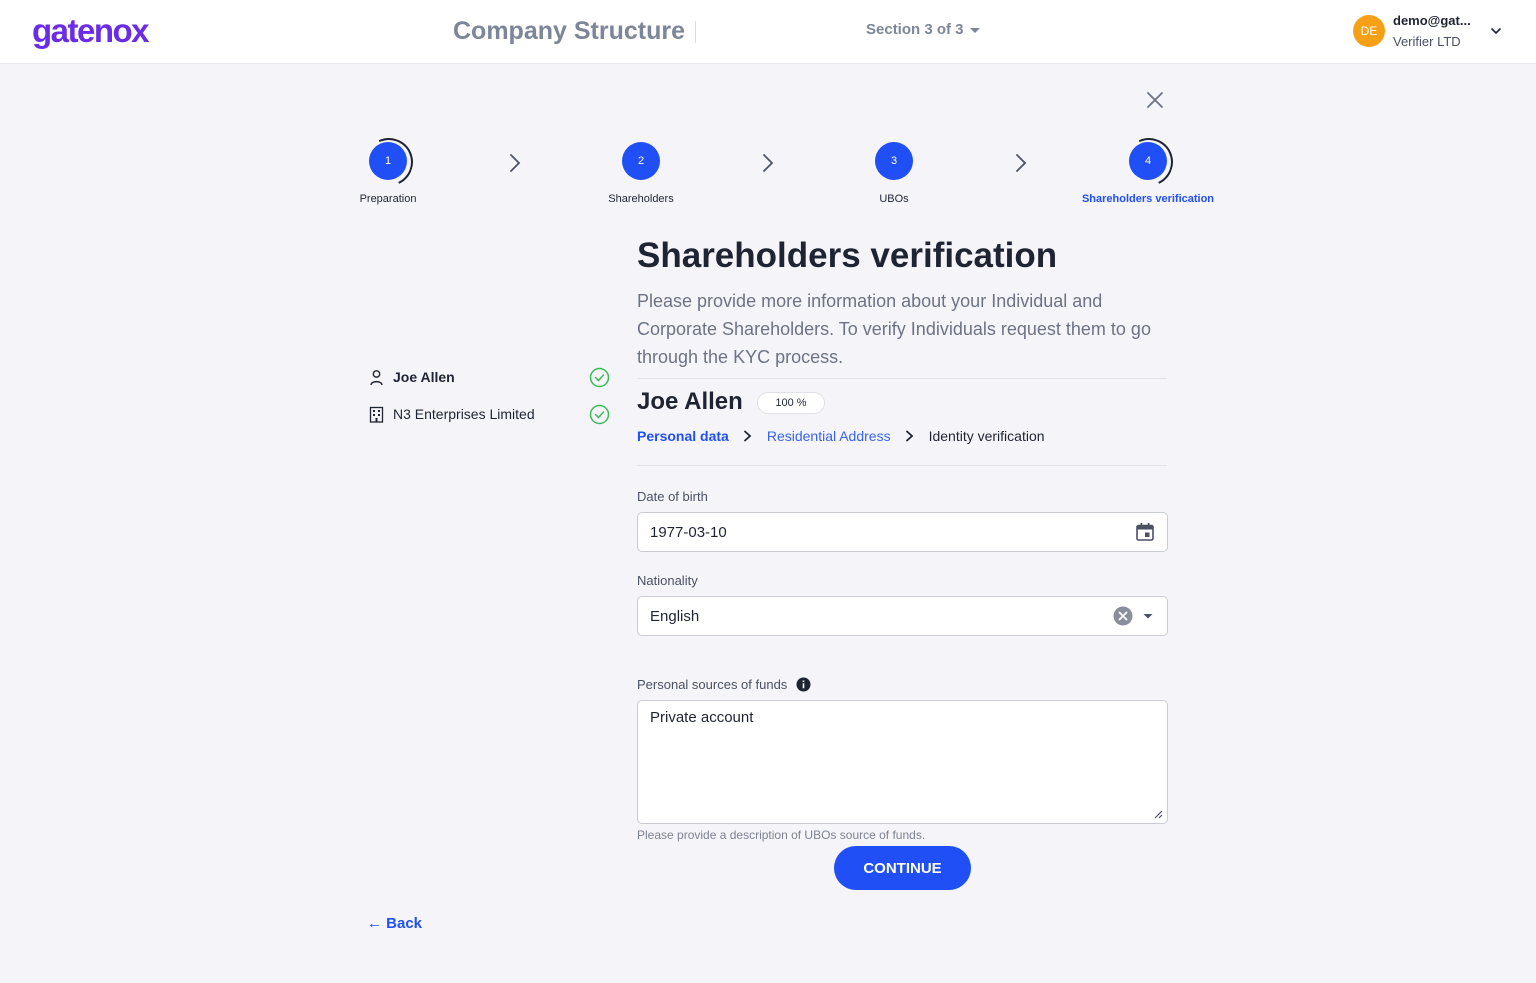 The width and height of the screenshot is (1536, 983). What do you see at coordinates (987, 436) in the screenshot?
I see `tab-identity-verification: Identity verification` at bounding box center [987, 436].